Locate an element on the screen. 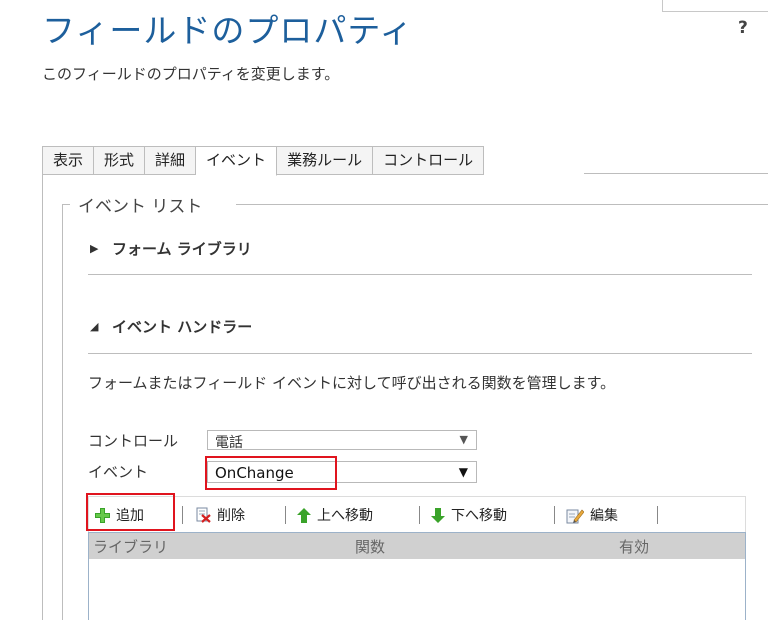 This screenshot has width=768, height=620. tab-controls: コントロール is located at coordinates (429, 160).